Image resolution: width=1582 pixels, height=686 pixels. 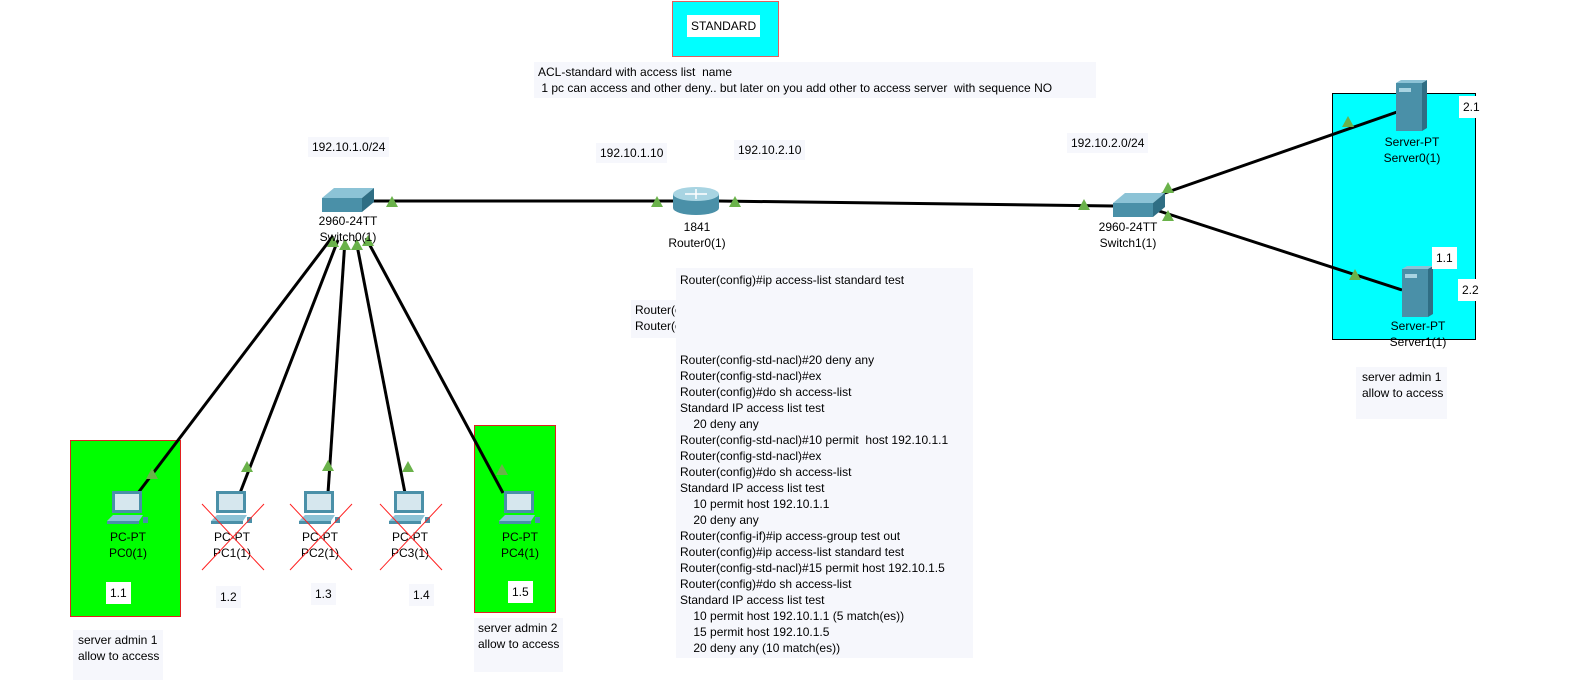 What do you see at coordinates (1470, 290) in the screenshot?
I see `server1-addr: 2.2` at bounding box center [1470, 290].